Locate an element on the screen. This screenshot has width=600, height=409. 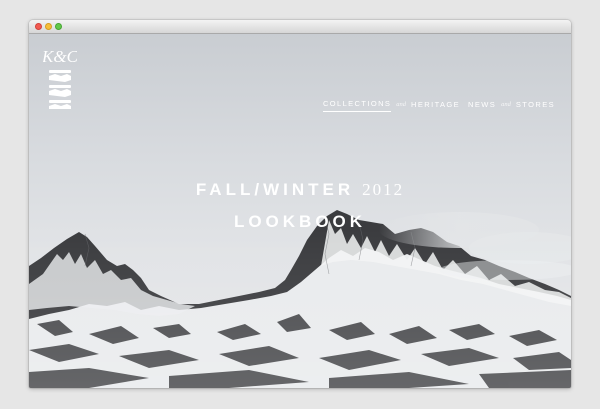
hero-title-year: 2012 is located at coordinates (383, 189).